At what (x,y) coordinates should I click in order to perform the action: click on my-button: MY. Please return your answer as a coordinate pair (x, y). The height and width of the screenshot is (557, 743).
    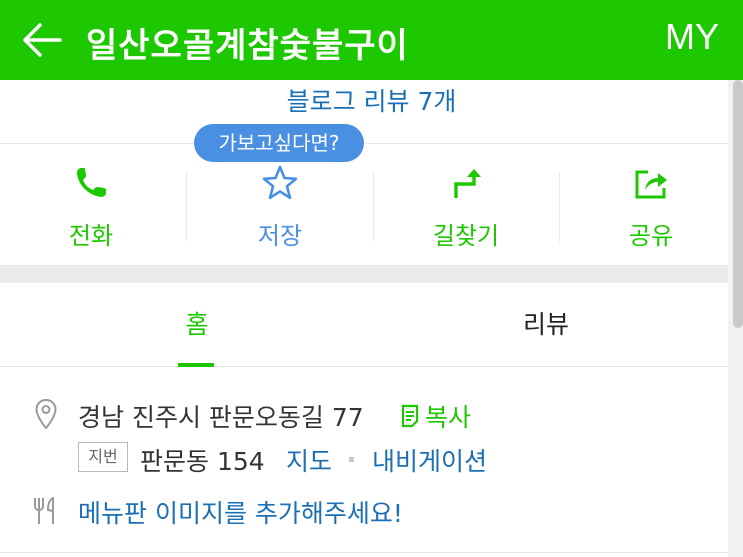
    Looking at the image, I should click on (692, 37).